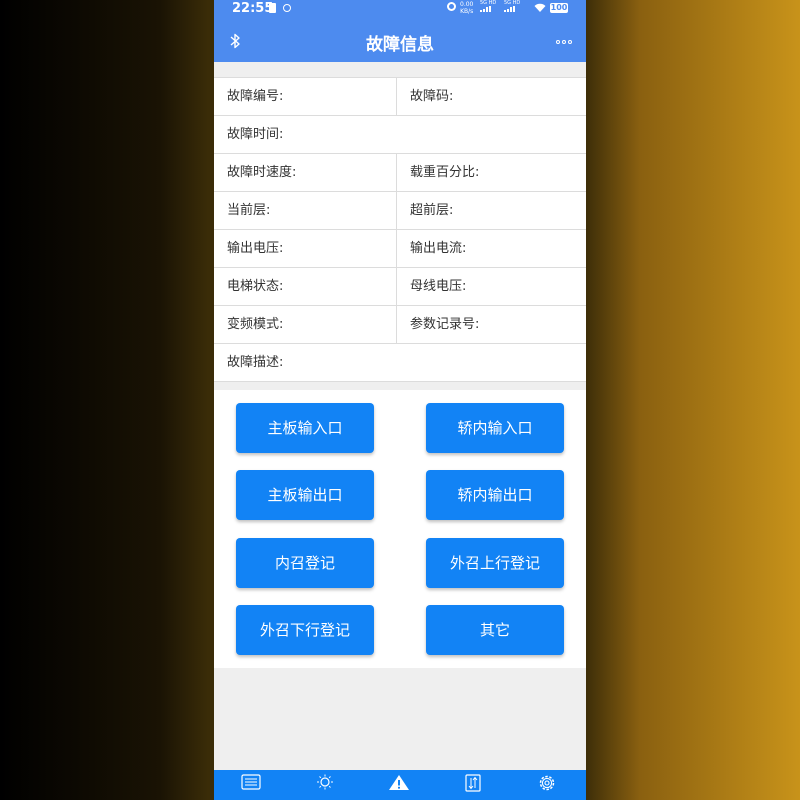 This screenshot has height=800, width=800. Describe the element at coordinates (305, 630) in the screenshot. I see `outer-call-down-button: 外召下行登记` at that location.